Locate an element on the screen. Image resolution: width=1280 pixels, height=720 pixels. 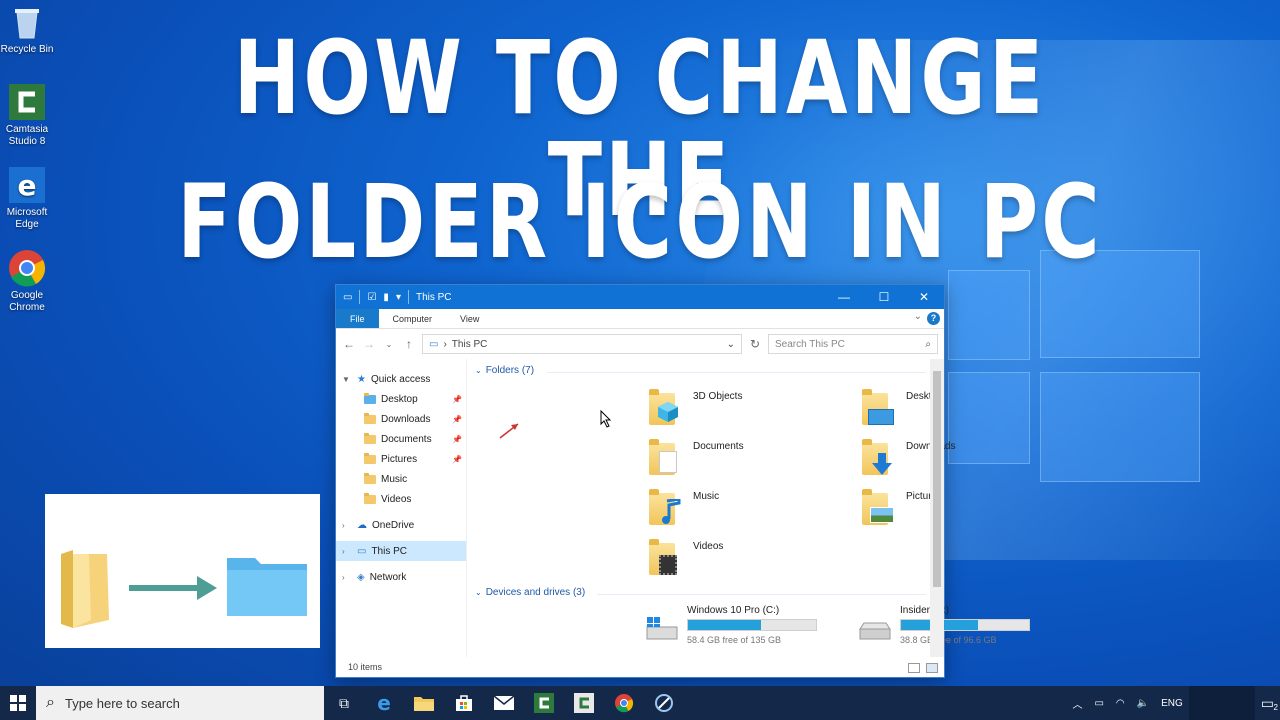
address-text: This PC is located at coordinates (469, 344).